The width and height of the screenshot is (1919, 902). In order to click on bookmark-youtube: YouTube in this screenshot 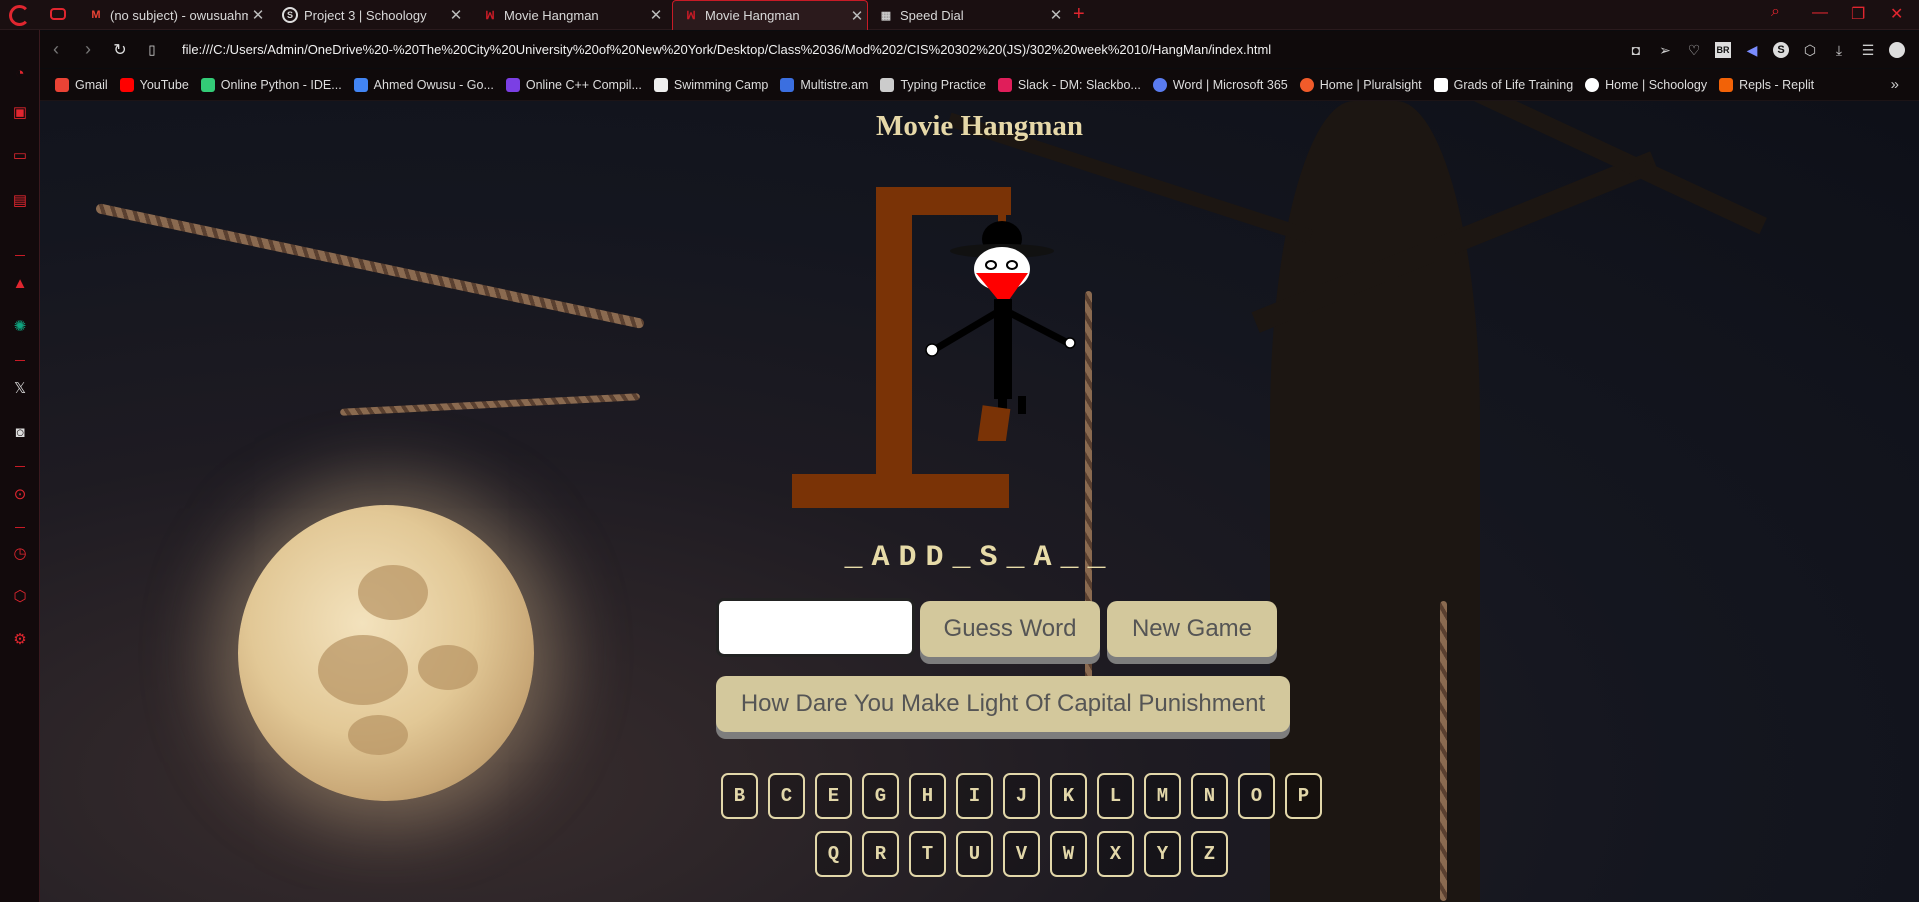, I will do `click(154, 84)`.